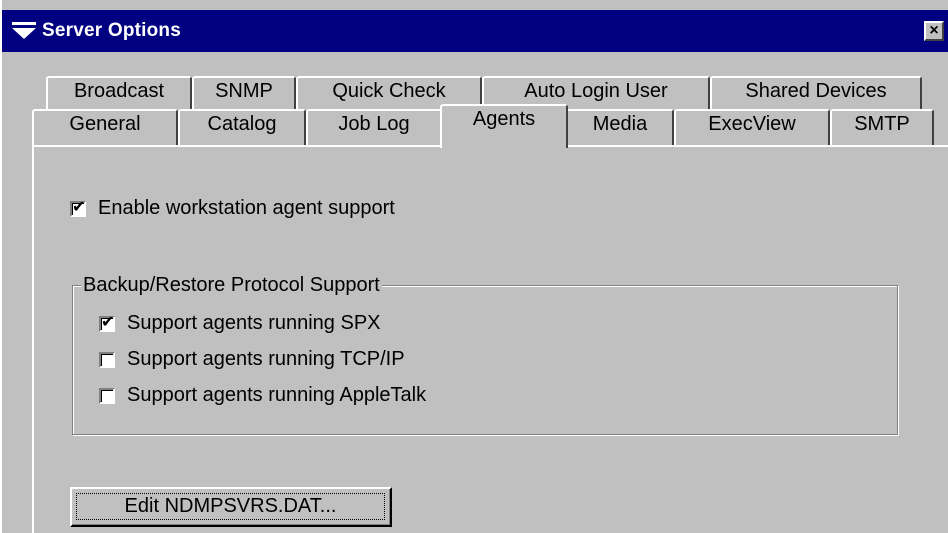 This screenshot has width=948, height=533. I want to click on tab-shared-devices: Shared Devices, so click(816, 93).